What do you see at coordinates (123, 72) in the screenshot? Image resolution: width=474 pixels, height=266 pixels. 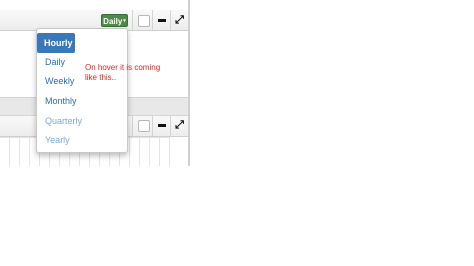 I see `hover-annotation: On hover it is coming like this..` at bounding box center [123, 72].